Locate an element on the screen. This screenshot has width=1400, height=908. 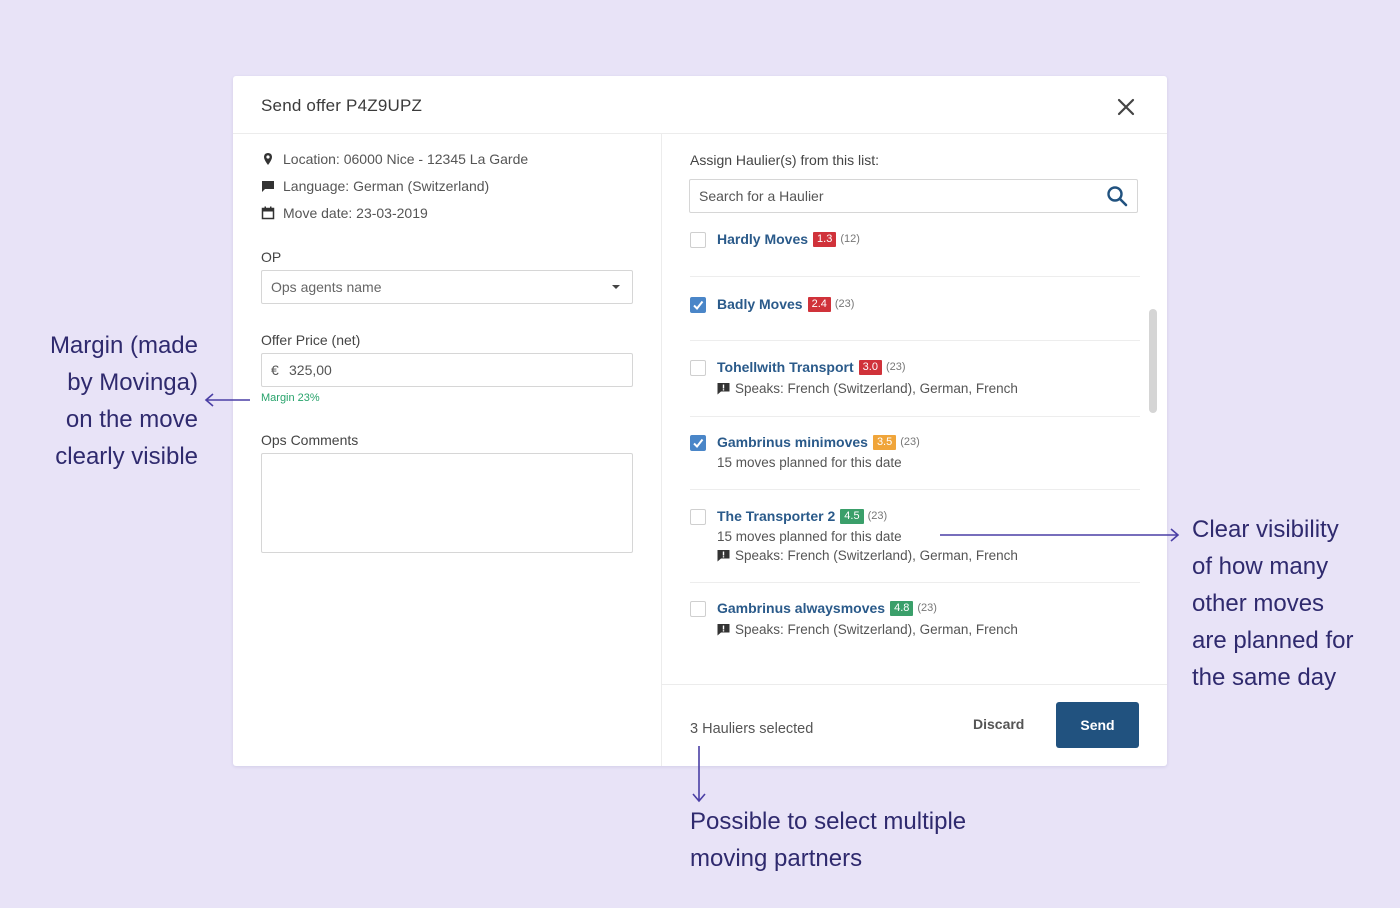
selected-hauliers-count: 3 Hauliers selected is located at coordinates (752, 729).